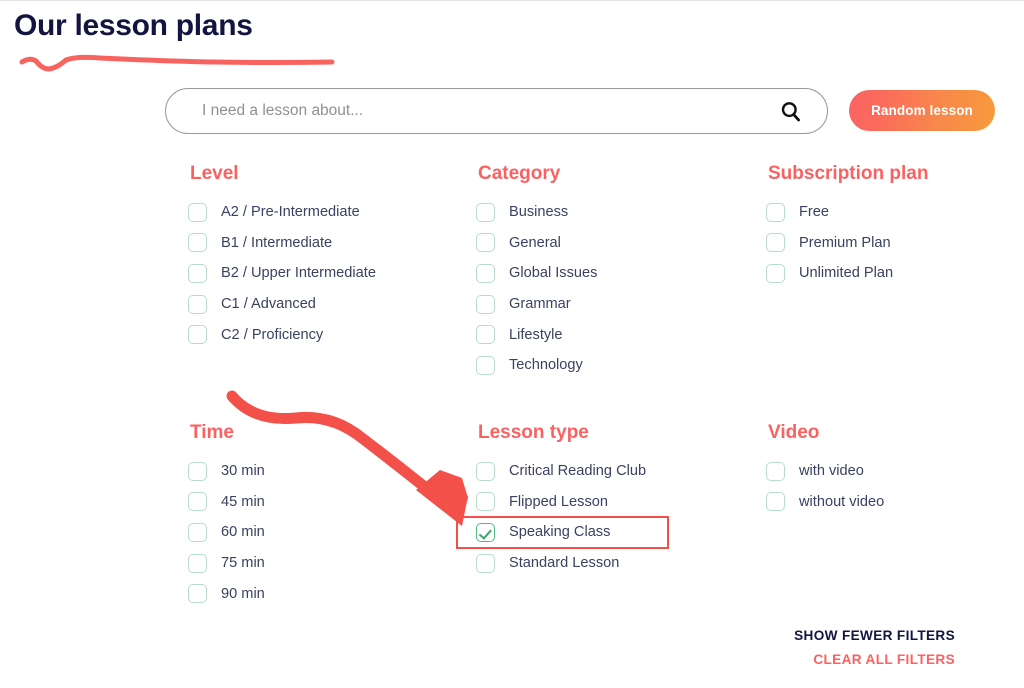 Image resolution: width=1024 pixels, height=688 pixels. What do you see at coordinates (564, 563) in the screenshot?
I see `filter-option-label: Standard Lesson` at bounding box center [564, 563].